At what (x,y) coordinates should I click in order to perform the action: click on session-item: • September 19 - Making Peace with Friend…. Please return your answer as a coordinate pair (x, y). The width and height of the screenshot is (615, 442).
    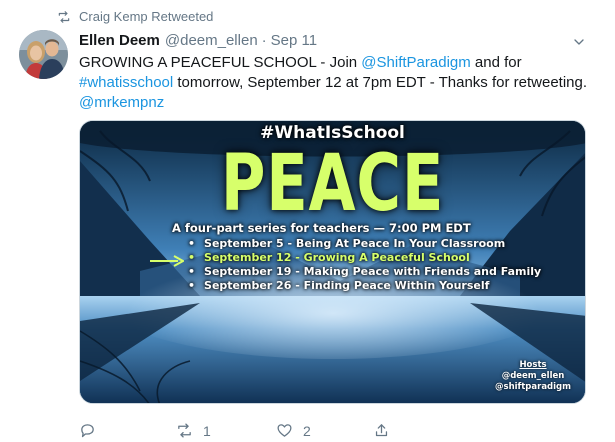
    Looking at the image, I should click on (364, 272).